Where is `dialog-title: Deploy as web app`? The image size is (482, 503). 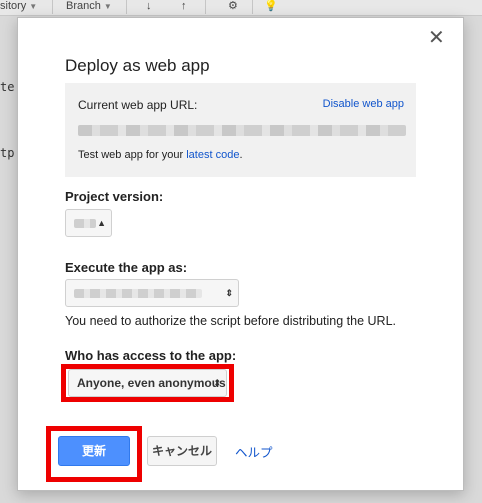 dialog-title: Deploy as web app is located at coordinates (137, 65).